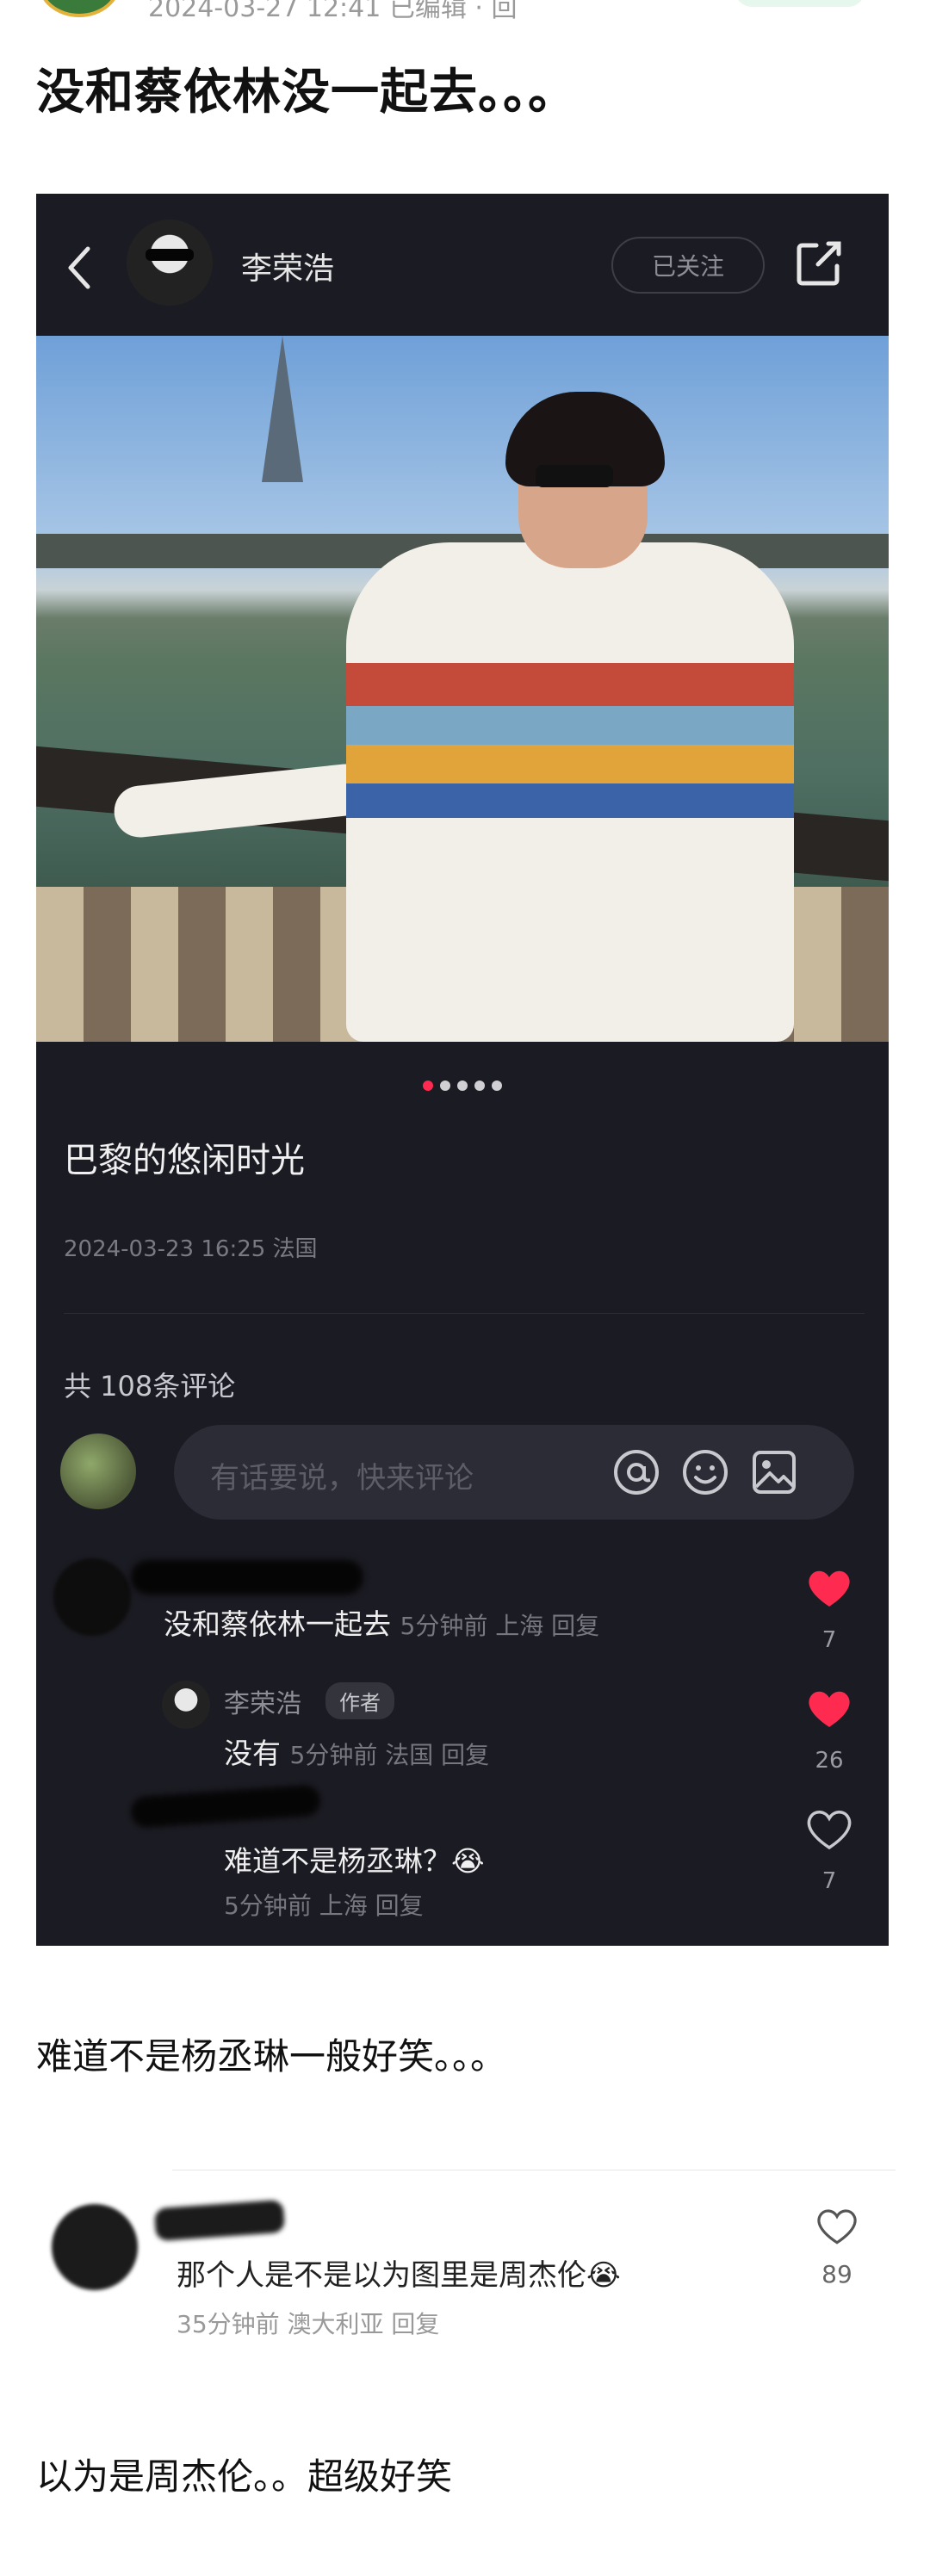  I want to click on eiffel-tower, so click(282, 409).